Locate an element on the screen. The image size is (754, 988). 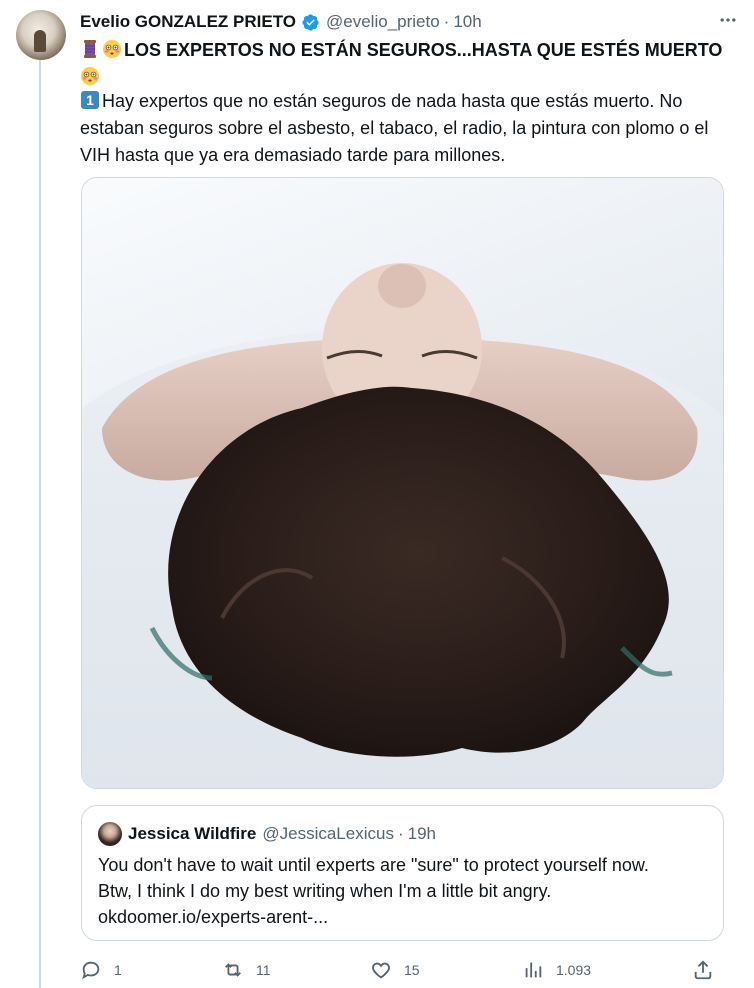
views-chart-icon is located at coordinates (533, 970).